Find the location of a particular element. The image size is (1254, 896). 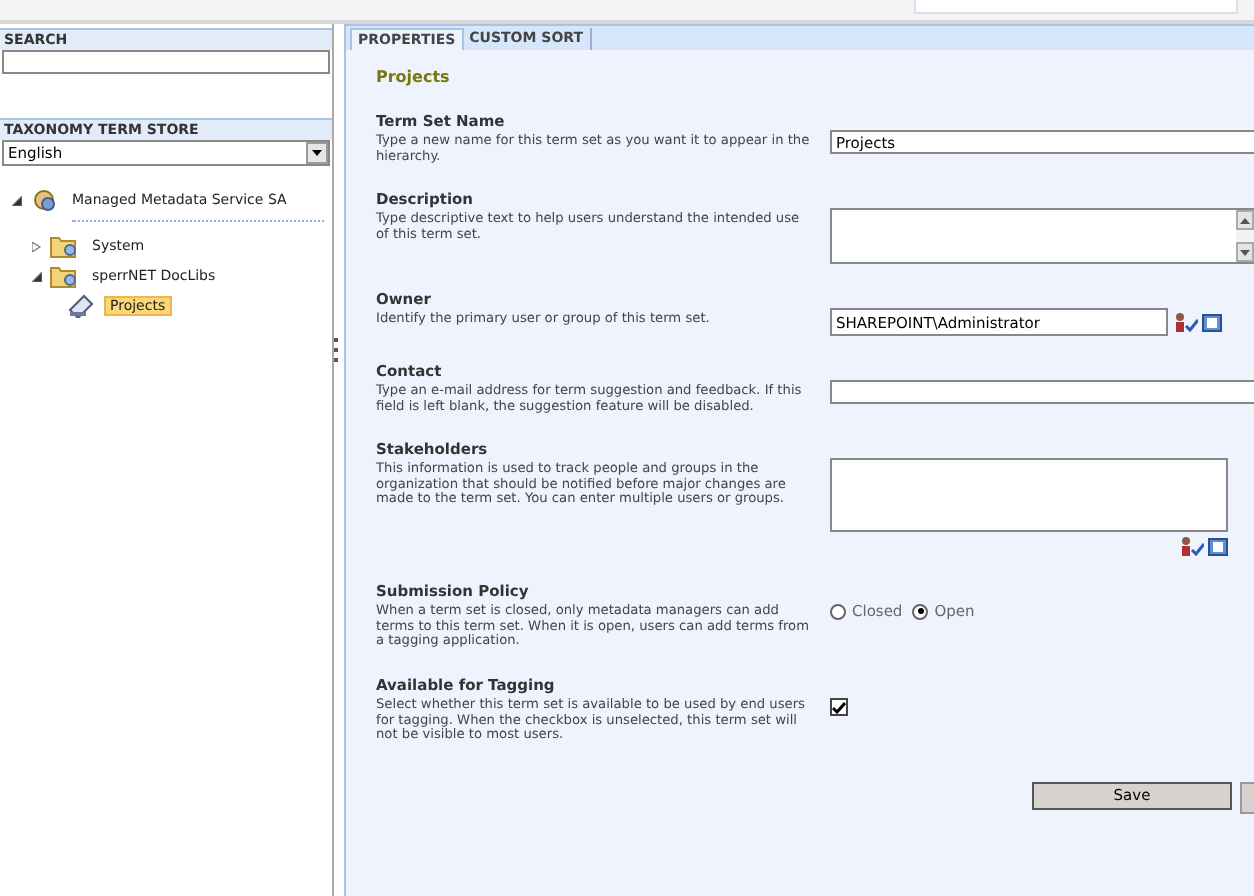

stakeholders-field is located at coordinates (1029, 495).